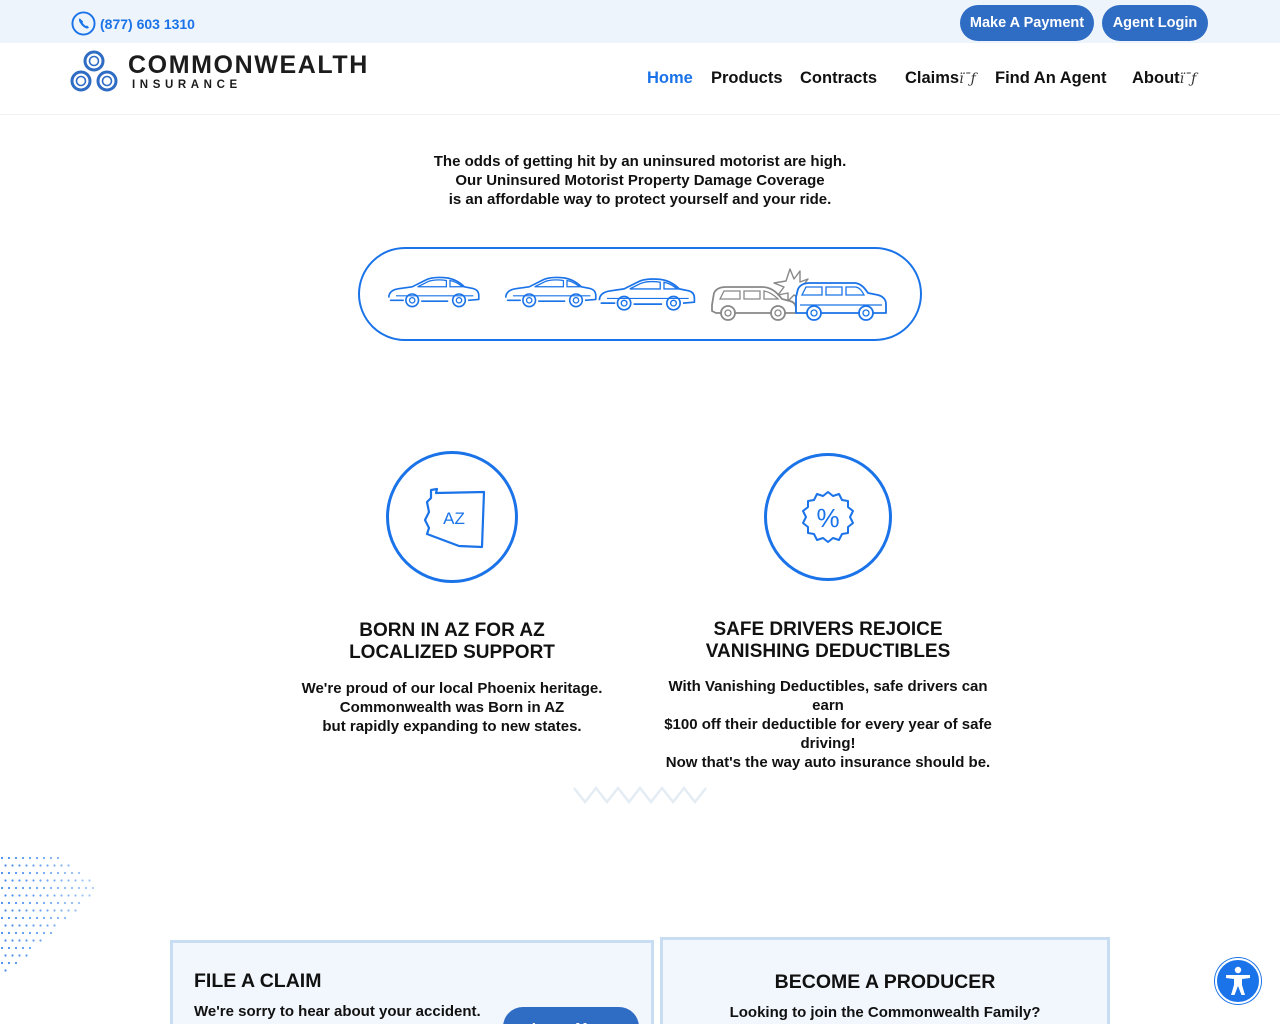 This screenshot has height=1024, width=1280. I want to click on phone-icon, so click(83, 23).